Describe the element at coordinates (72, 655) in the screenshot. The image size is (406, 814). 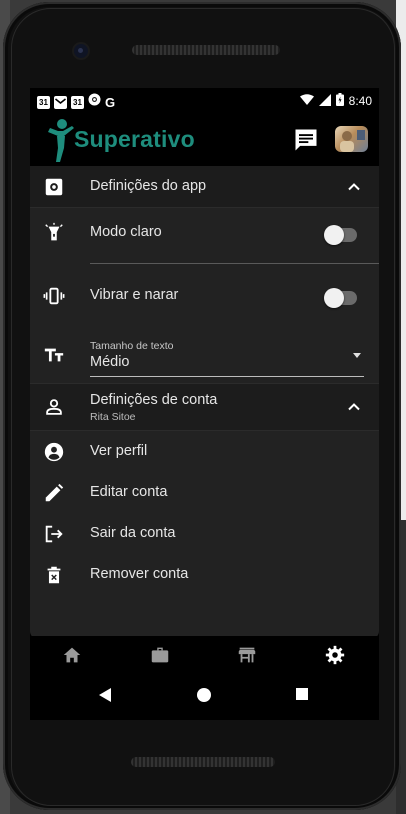
I see `home-icon` at that location.